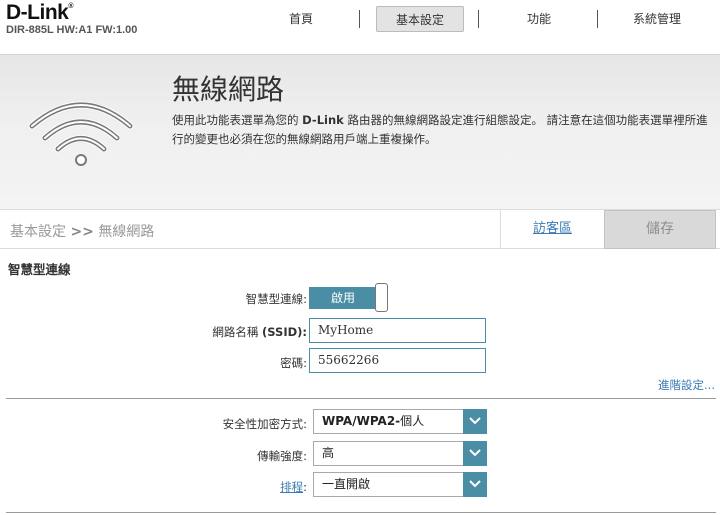 The width and height of the screenshot is (720, 515). I want to click on schedule-link: 排程, so click(291, 487).